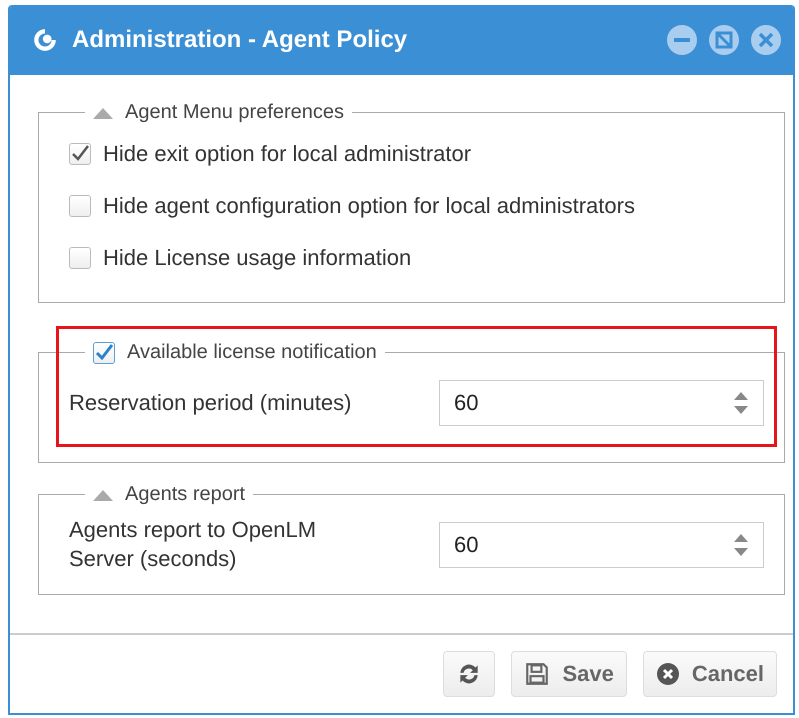 The image size is (799, 718). What do you see at coordinates (287, 154) in the screenshot?
I see `option-label: Hide exit option for local administrator` at bounding box center [287, 154].